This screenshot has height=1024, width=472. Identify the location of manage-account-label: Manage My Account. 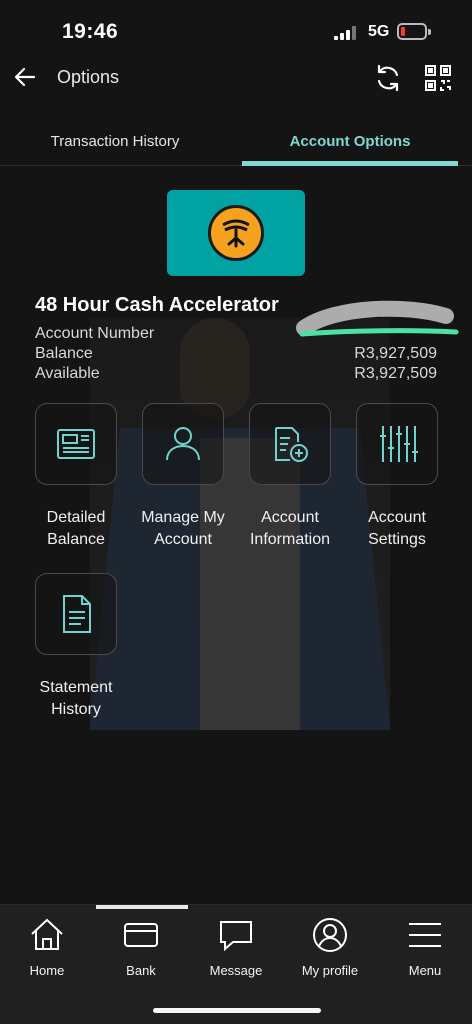
(183, 528).